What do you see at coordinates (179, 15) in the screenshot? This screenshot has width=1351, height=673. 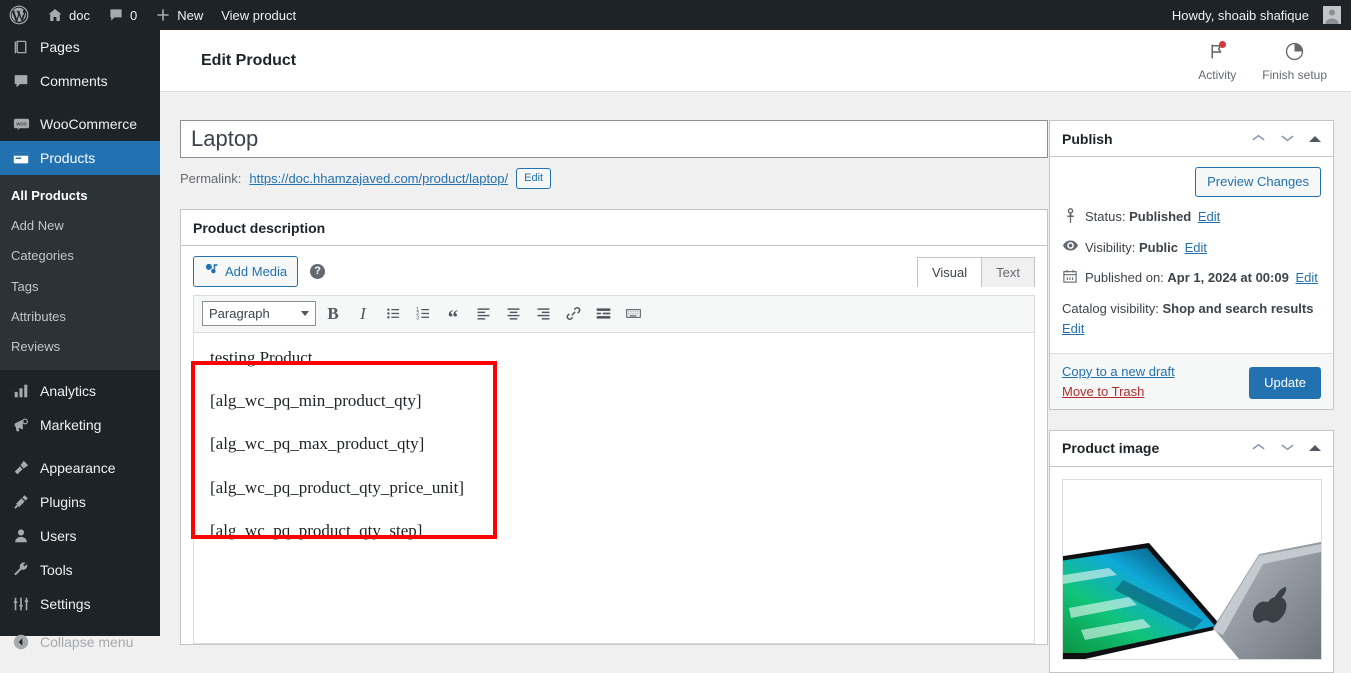 I see `new-content-menu: New` at bounding box center [179, 15].